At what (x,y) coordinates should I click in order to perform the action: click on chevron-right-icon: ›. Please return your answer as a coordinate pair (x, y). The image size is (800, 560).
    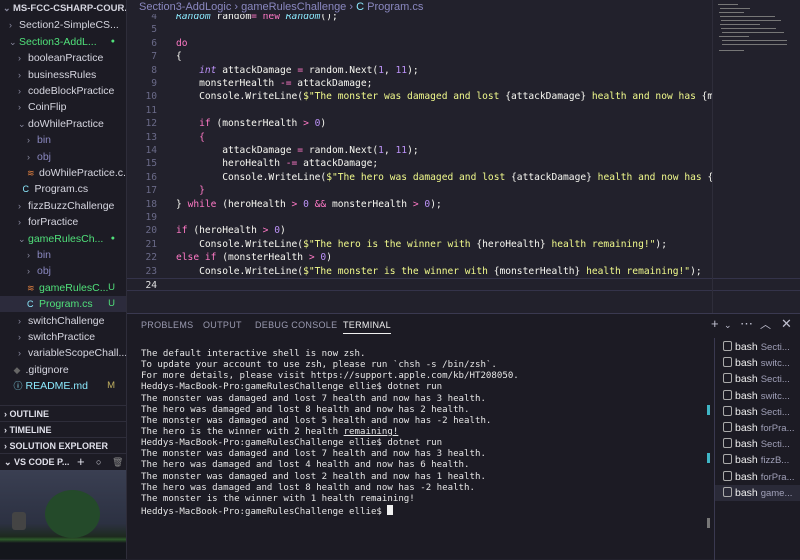
    Looking at the image, I should click on (28, 156).